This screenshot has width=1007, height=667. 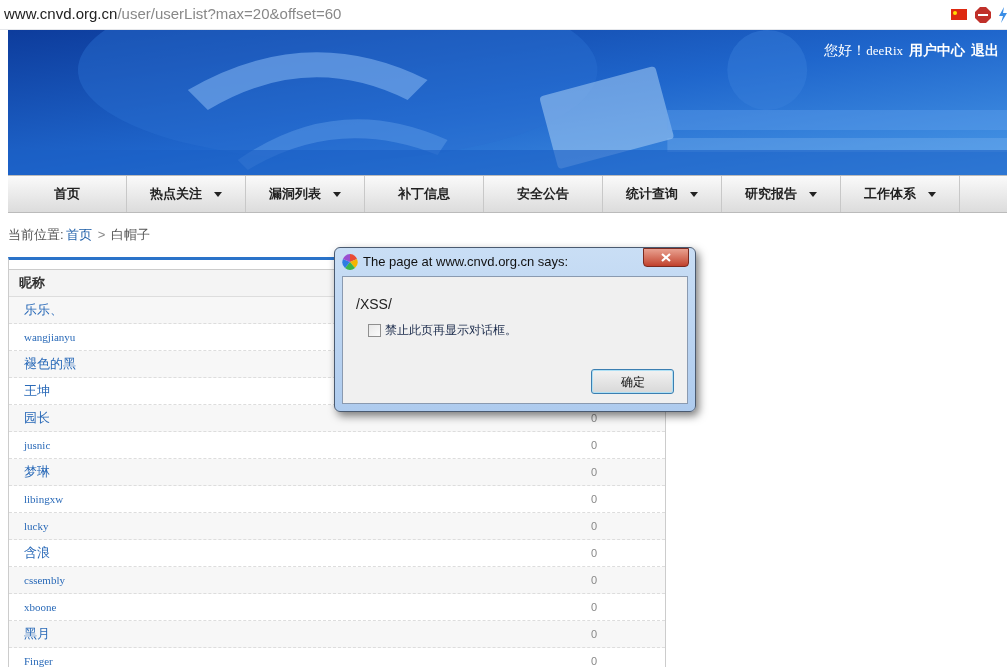 I want to click on user-link: 含浪, so click(x=29, y=553).